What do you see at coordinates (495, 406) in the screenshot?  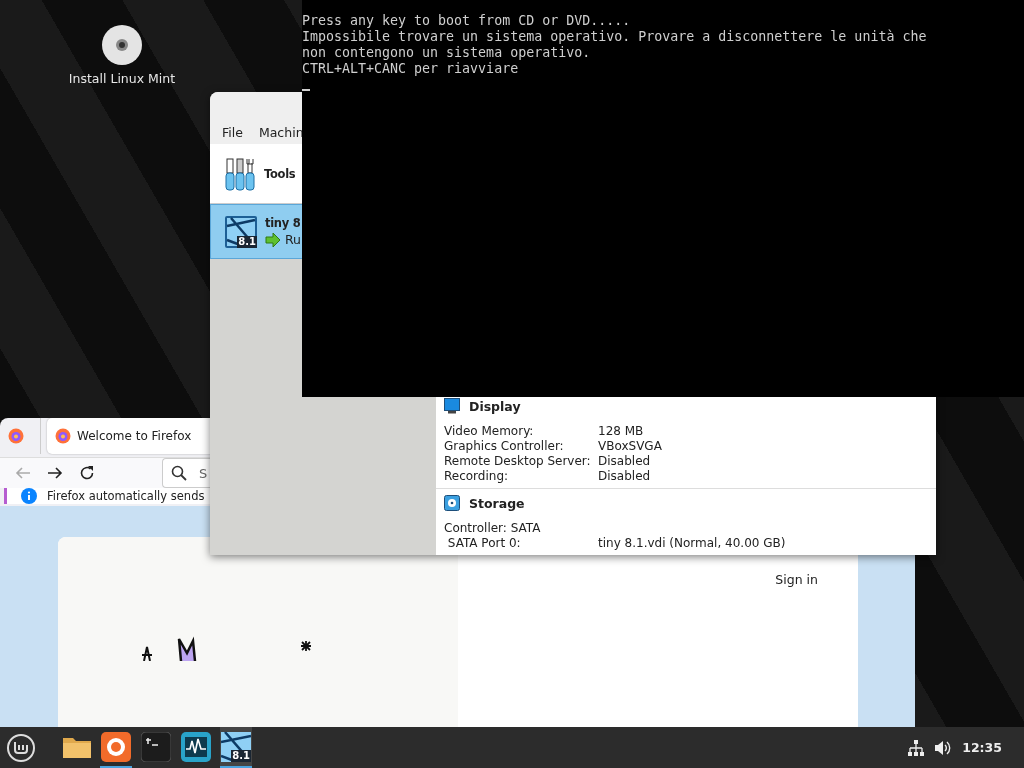 I see `section-title: Display` at bounding box center [495, 406].